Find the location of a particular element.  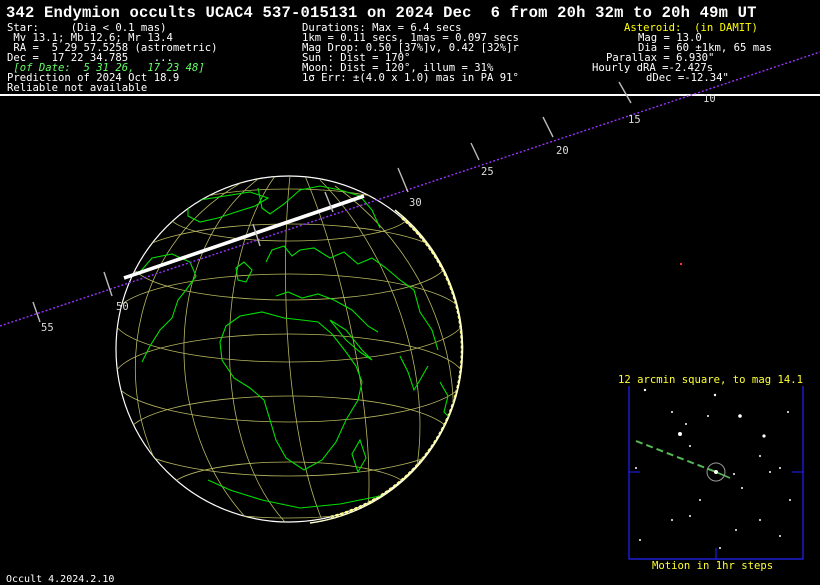

time-label: 20 is located at coordinates (562, 151).